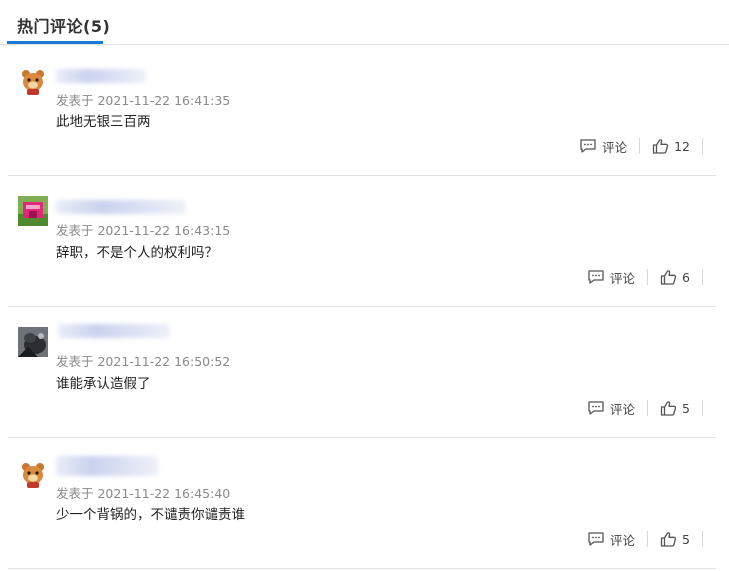 The height and width of the screenshot is (571, 729). I want to click on like-button: 12, so click(671, 146).